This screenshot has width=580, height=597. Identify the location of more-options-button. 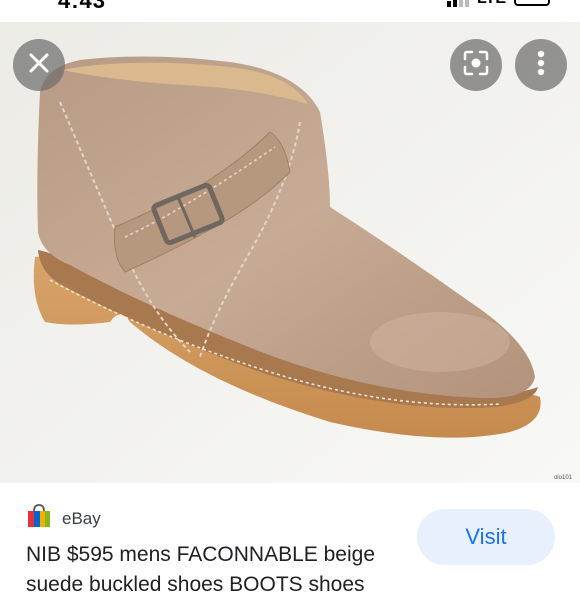
(541, 65).